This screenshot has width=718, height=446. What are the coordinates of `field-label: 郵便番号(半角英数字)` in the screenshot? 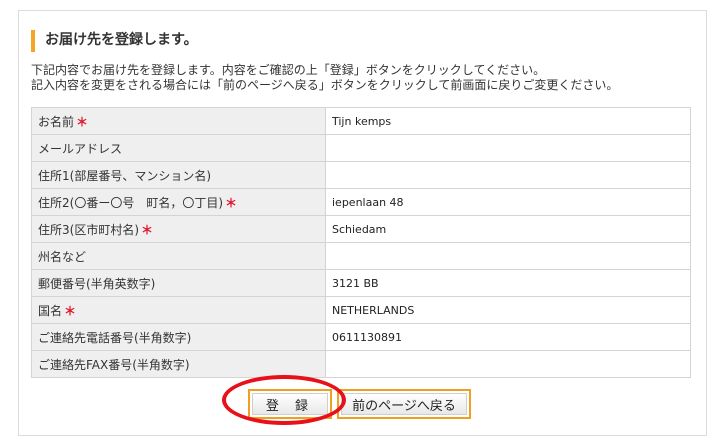 It's located at (97, 283).